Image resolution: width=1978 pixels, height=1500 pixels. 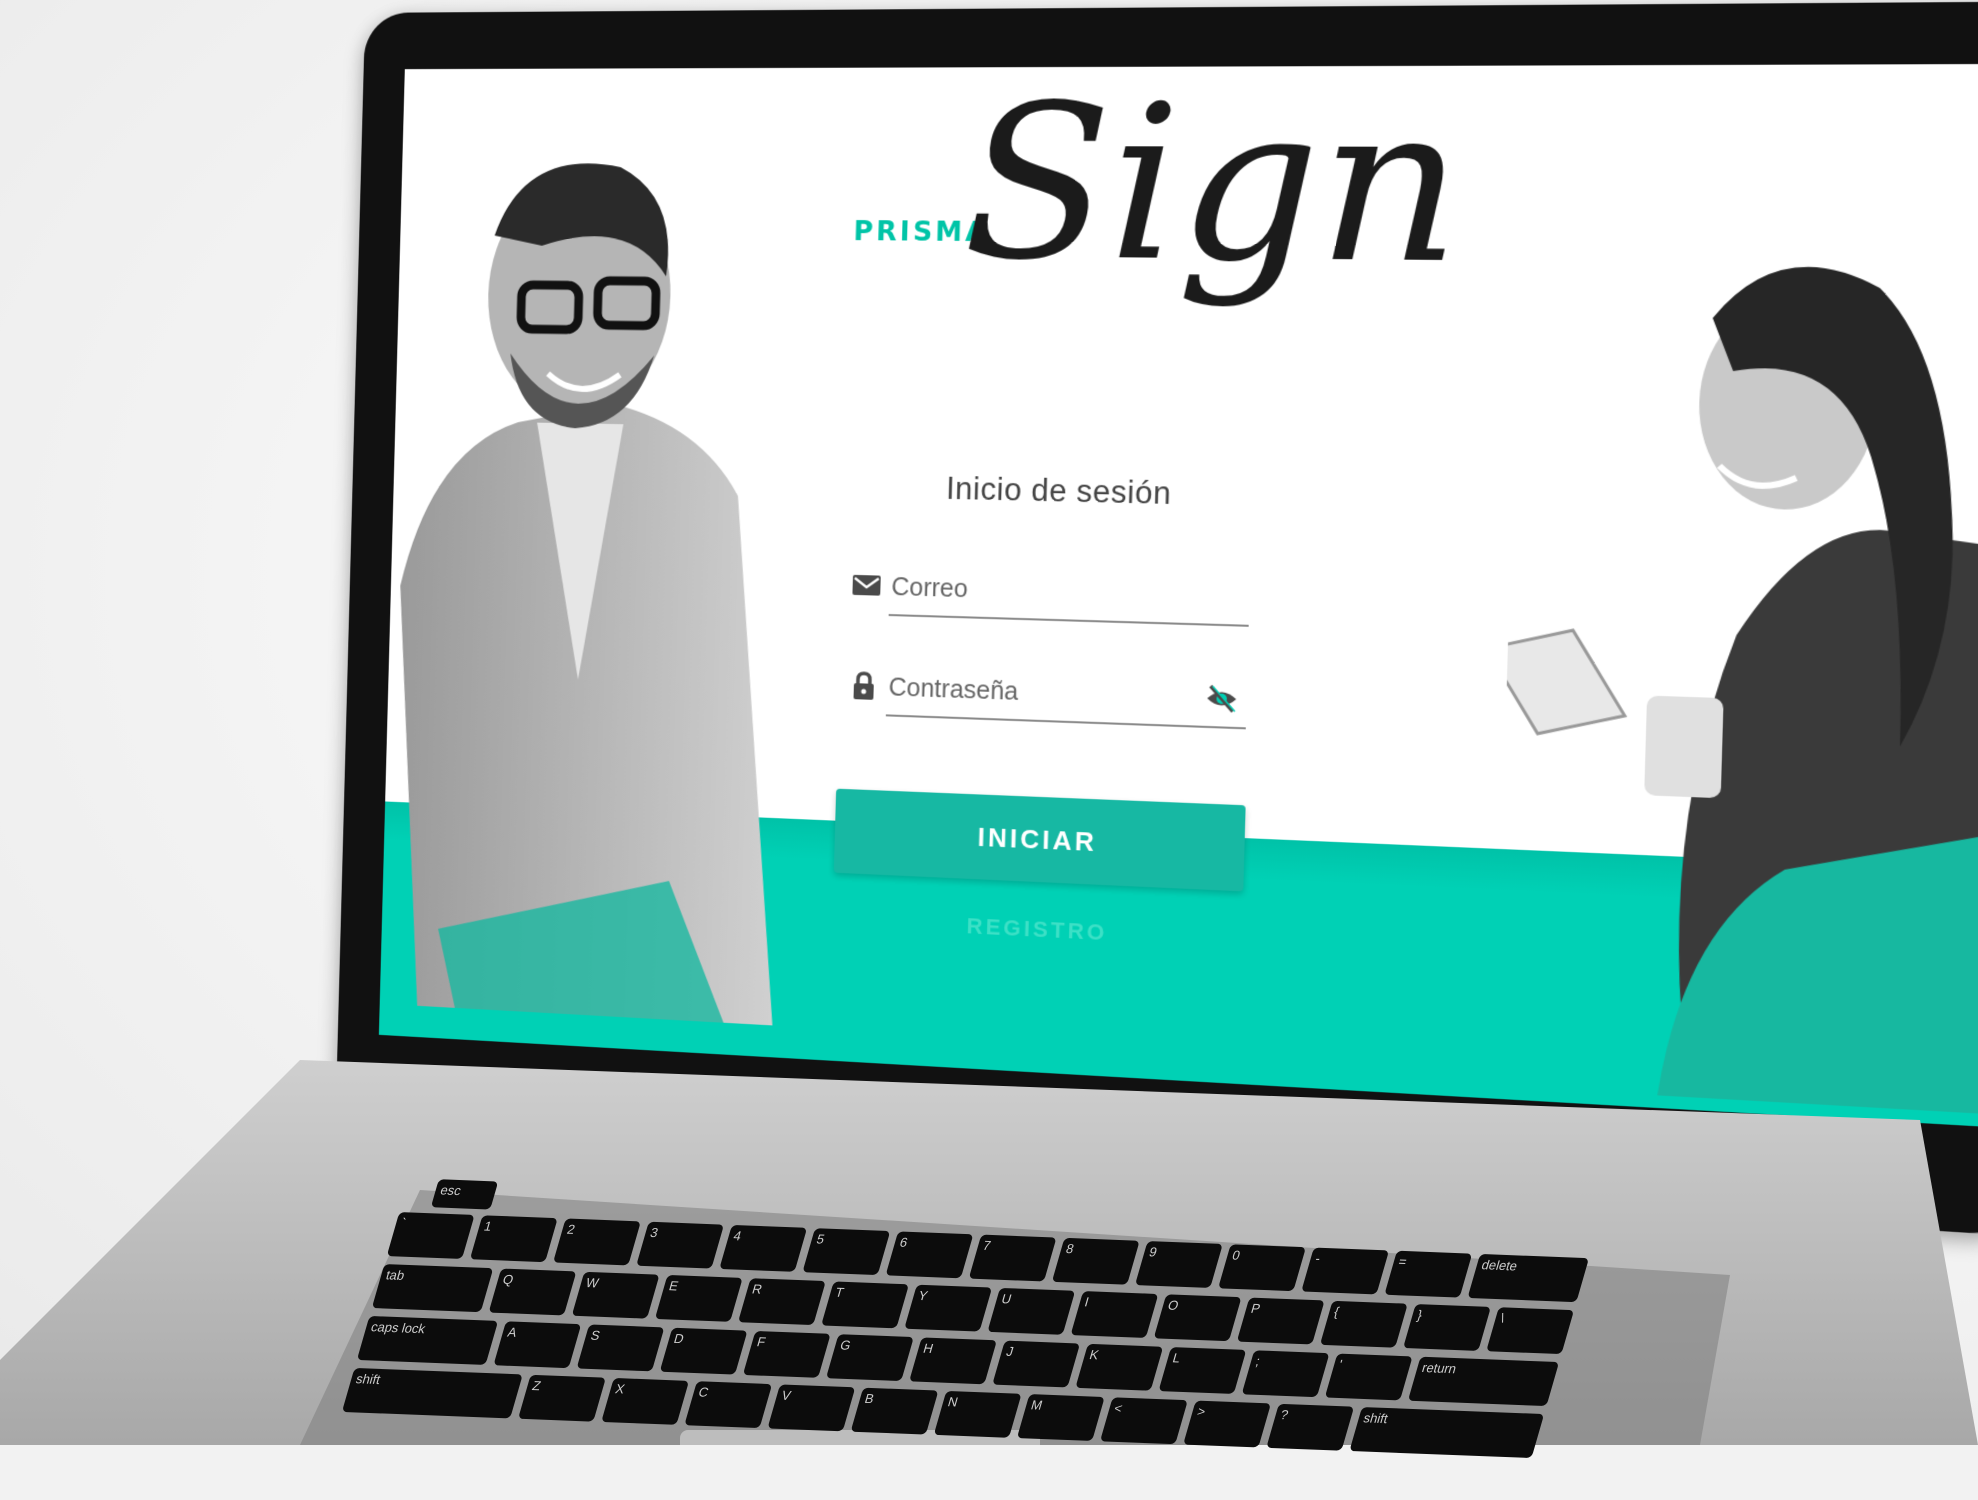 I want to click on login-form: Inicio de sesión Correo INICIAR REGISTRO, so click(x=1053, y=706).